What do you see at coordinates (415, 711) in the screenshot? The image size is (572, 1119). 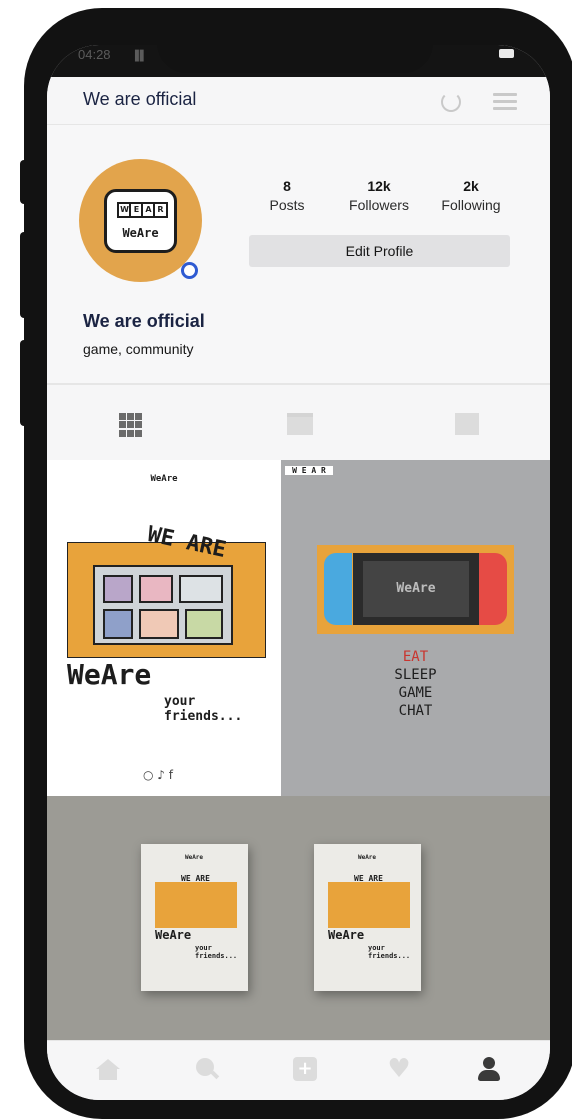 I see `motto-chat: CHAT` at bounding box center [415, 711].